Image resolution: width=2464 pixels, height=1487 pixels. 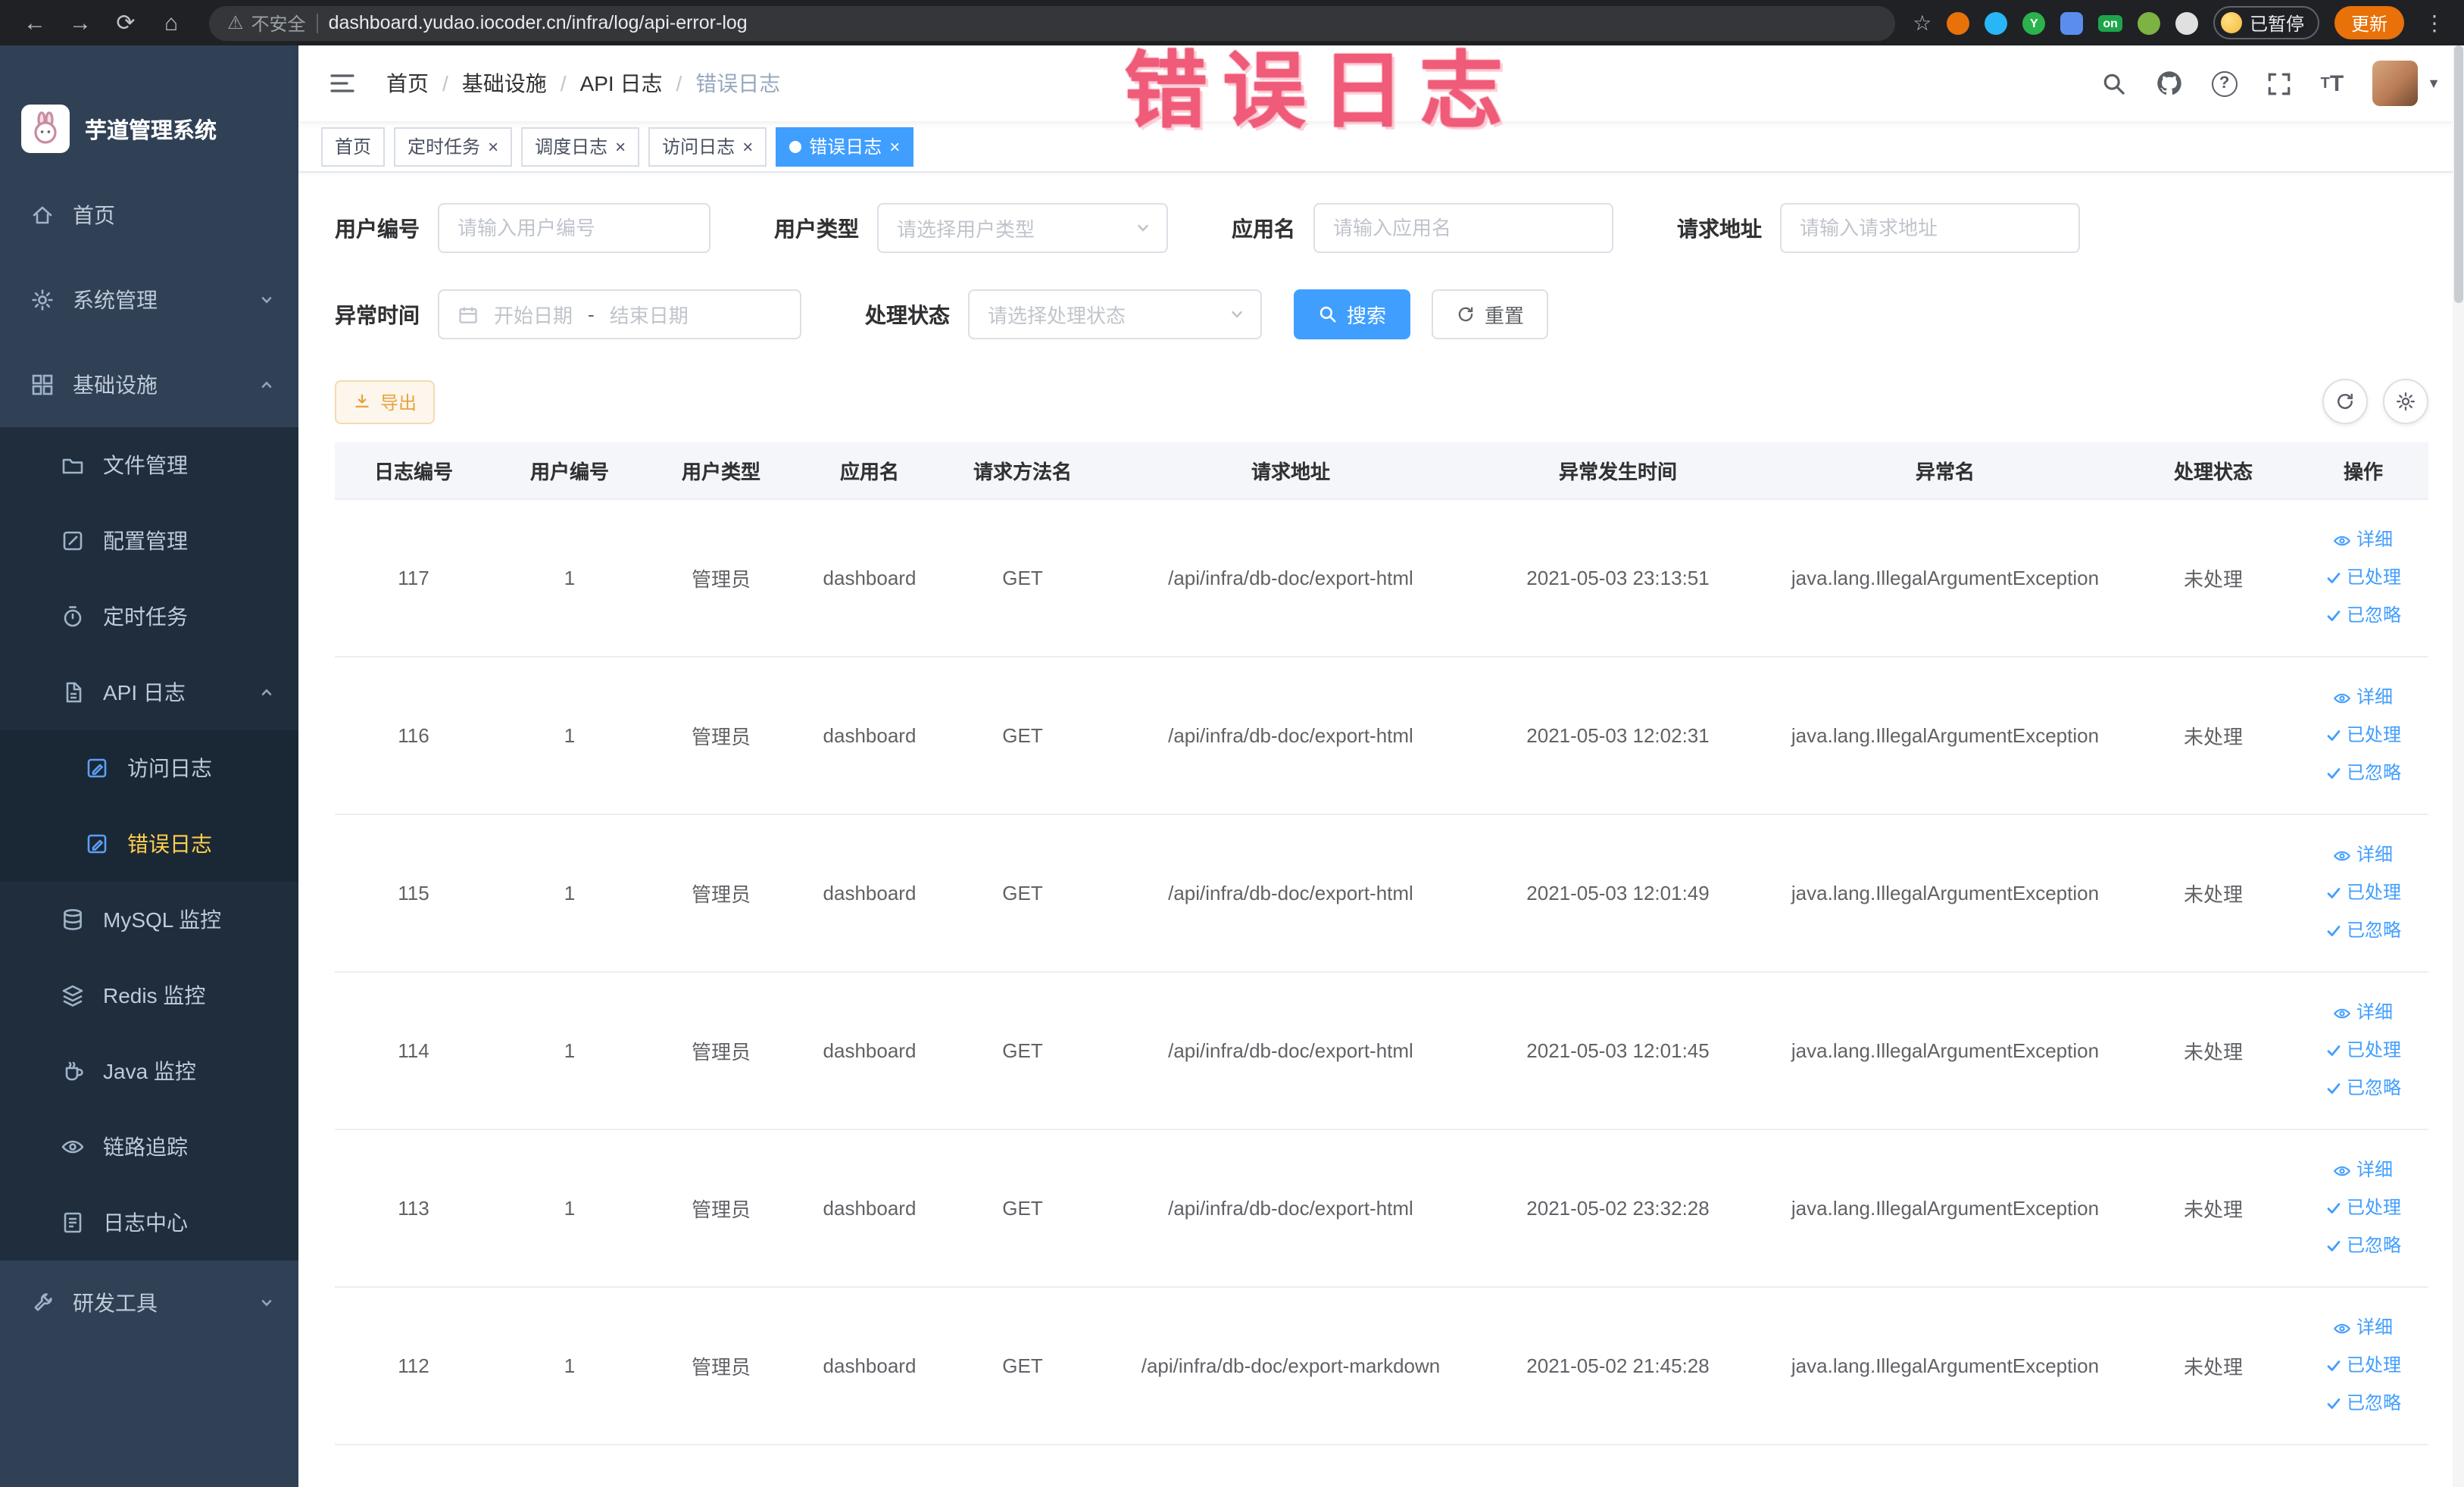 I want to click on user-menu: ▼, so click(x=2406, y=83).